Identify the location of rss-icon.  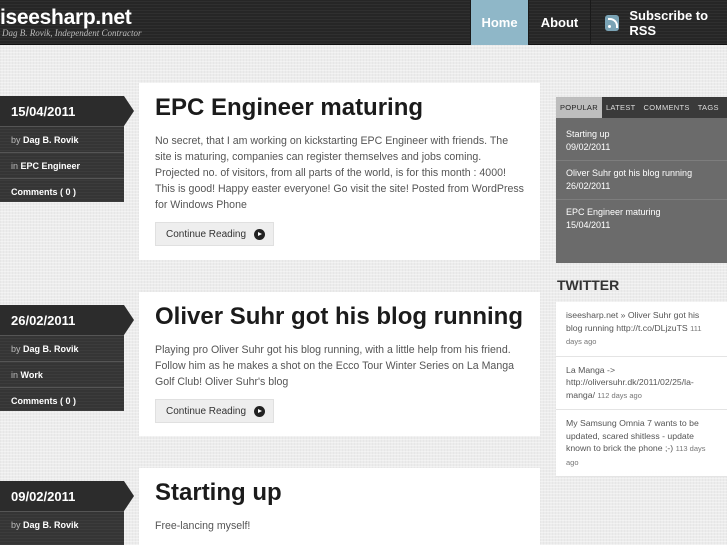
(612, 22).